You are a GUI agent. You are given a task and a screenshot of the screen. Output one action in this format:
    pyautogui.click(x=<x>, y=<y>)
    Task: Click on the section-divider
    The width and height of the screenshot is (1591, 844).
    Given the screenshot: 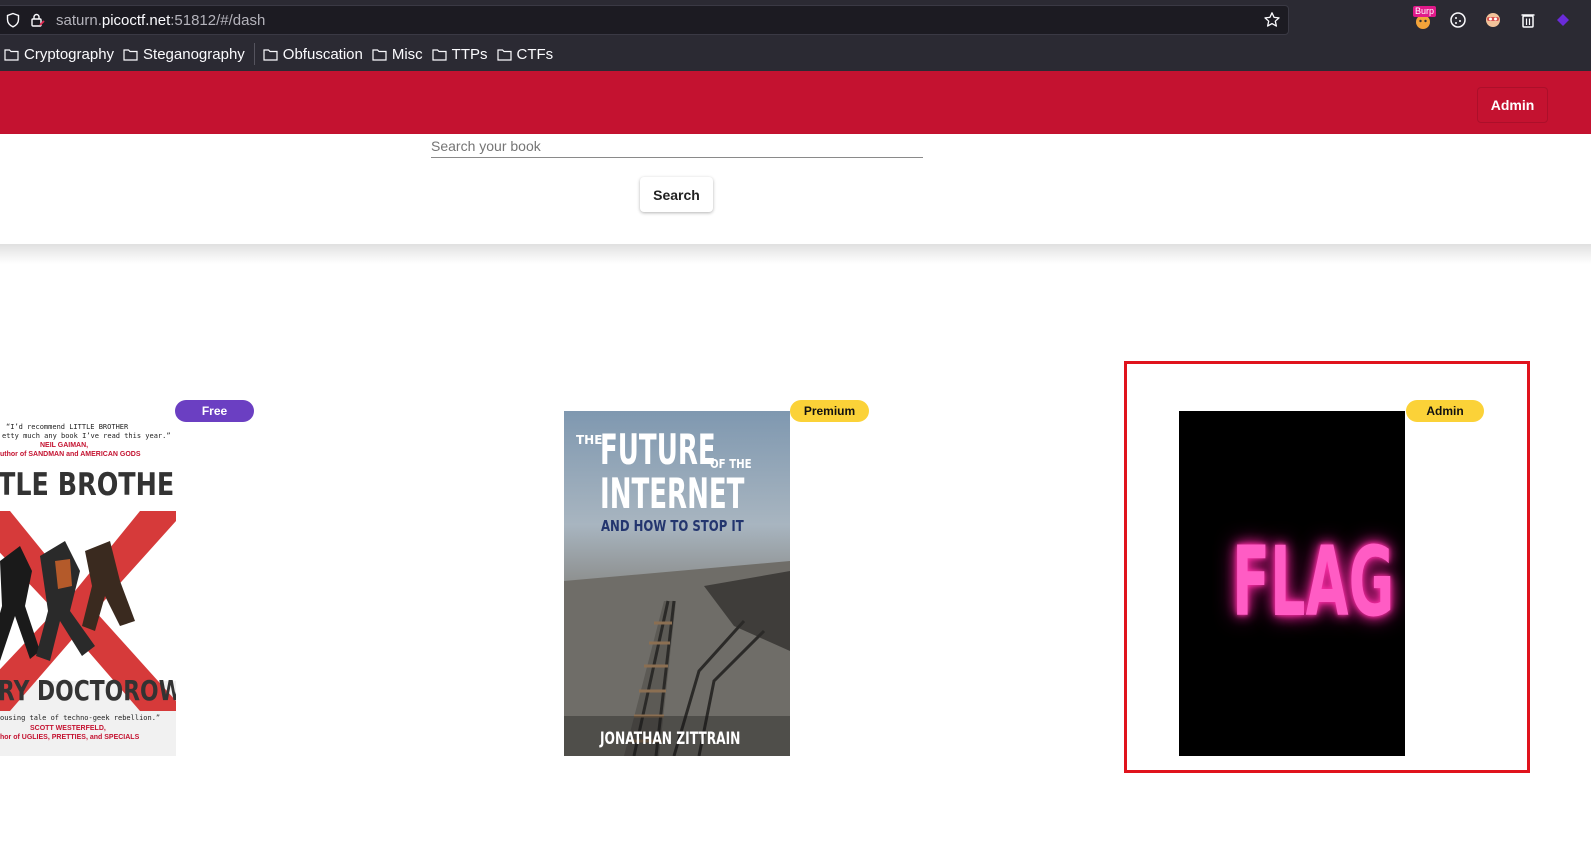 What is the action you would take?
    pyautogui.click(x=795, y=254)
    